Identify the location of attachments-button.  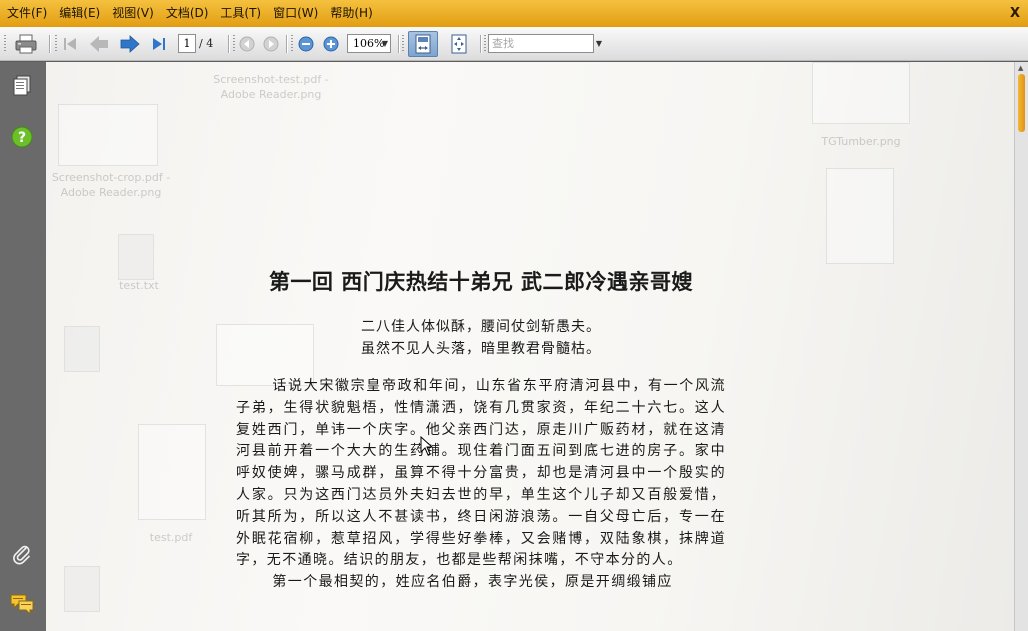
(22, 554).